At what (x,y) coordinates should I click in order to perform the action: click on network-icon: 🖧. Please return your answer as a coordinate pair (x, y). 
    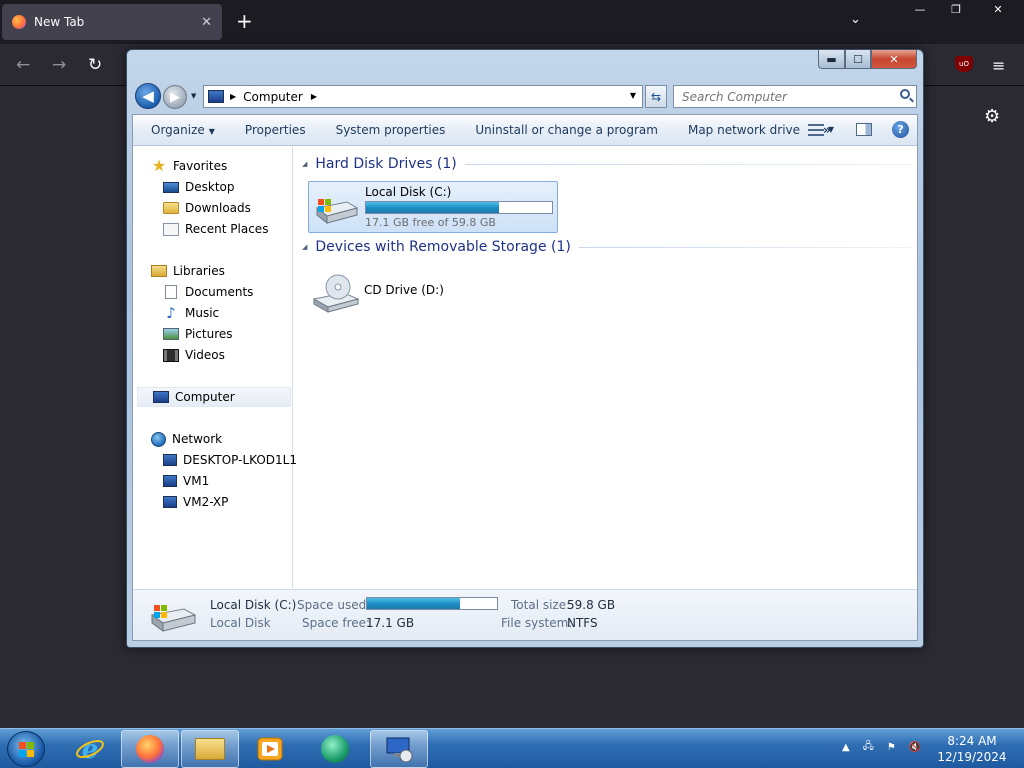
    Looking at the image, I should click on (868, 747).